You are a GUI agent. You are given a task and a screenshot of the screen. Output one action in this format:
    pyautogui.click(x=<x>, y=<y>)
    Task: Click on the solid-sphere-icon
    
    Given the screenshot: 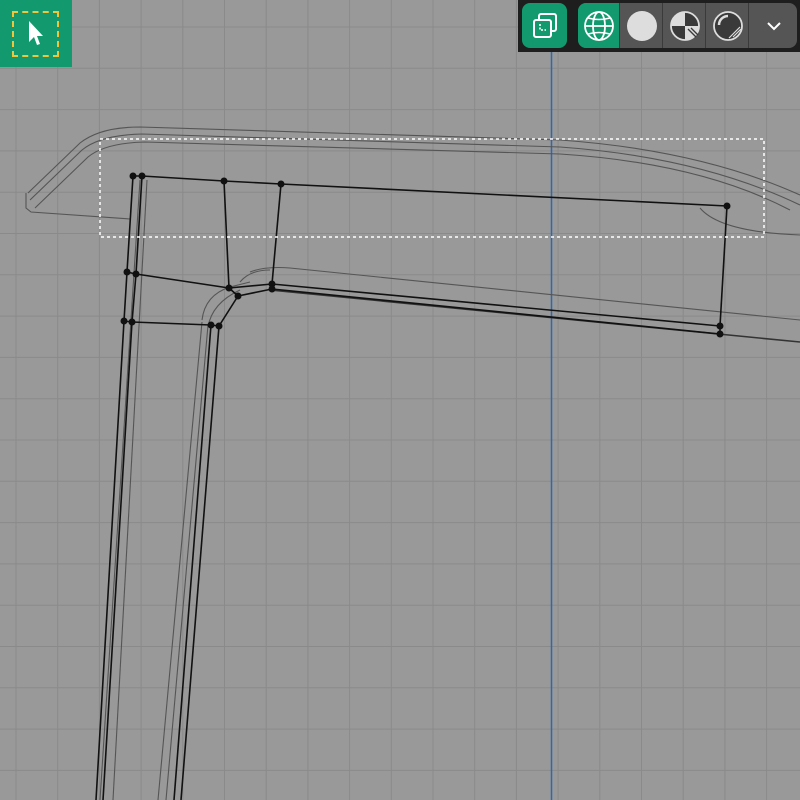 What is the action you would take?
    pyautogui.click(x=641, y=25)
    